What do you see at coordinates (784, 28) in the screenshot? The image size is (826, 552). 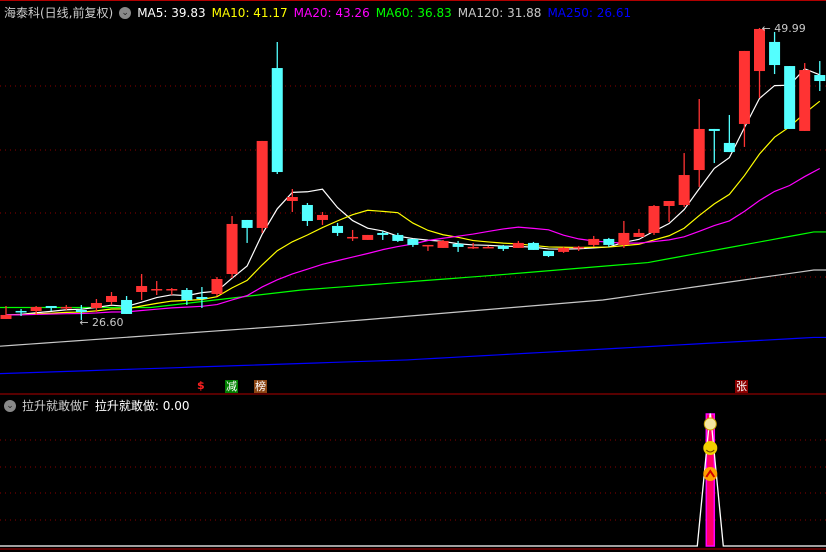 I see `high-price-label: ← 49.99` at bounding box center [784, 28].